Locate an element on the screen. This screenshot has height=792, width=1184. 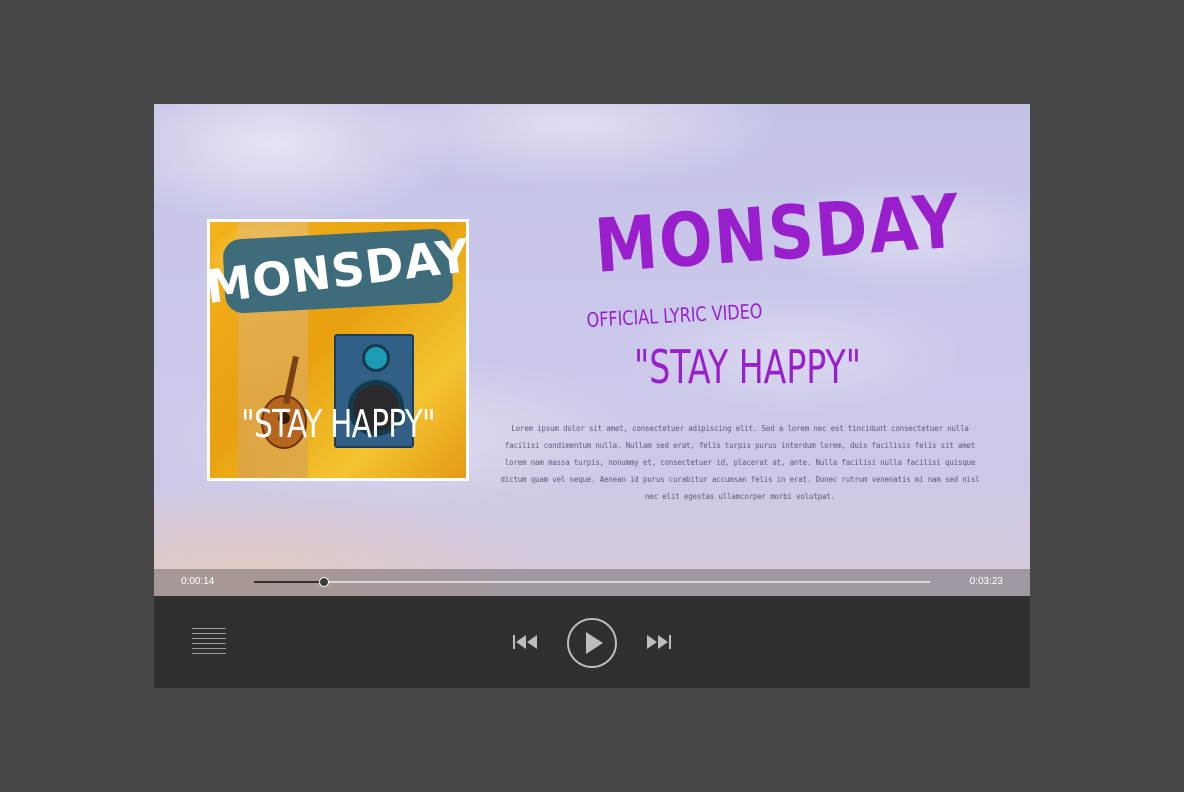
video-tagline: OFFICIAL LYRIC VIDEO is located at coordinates (674, 315).